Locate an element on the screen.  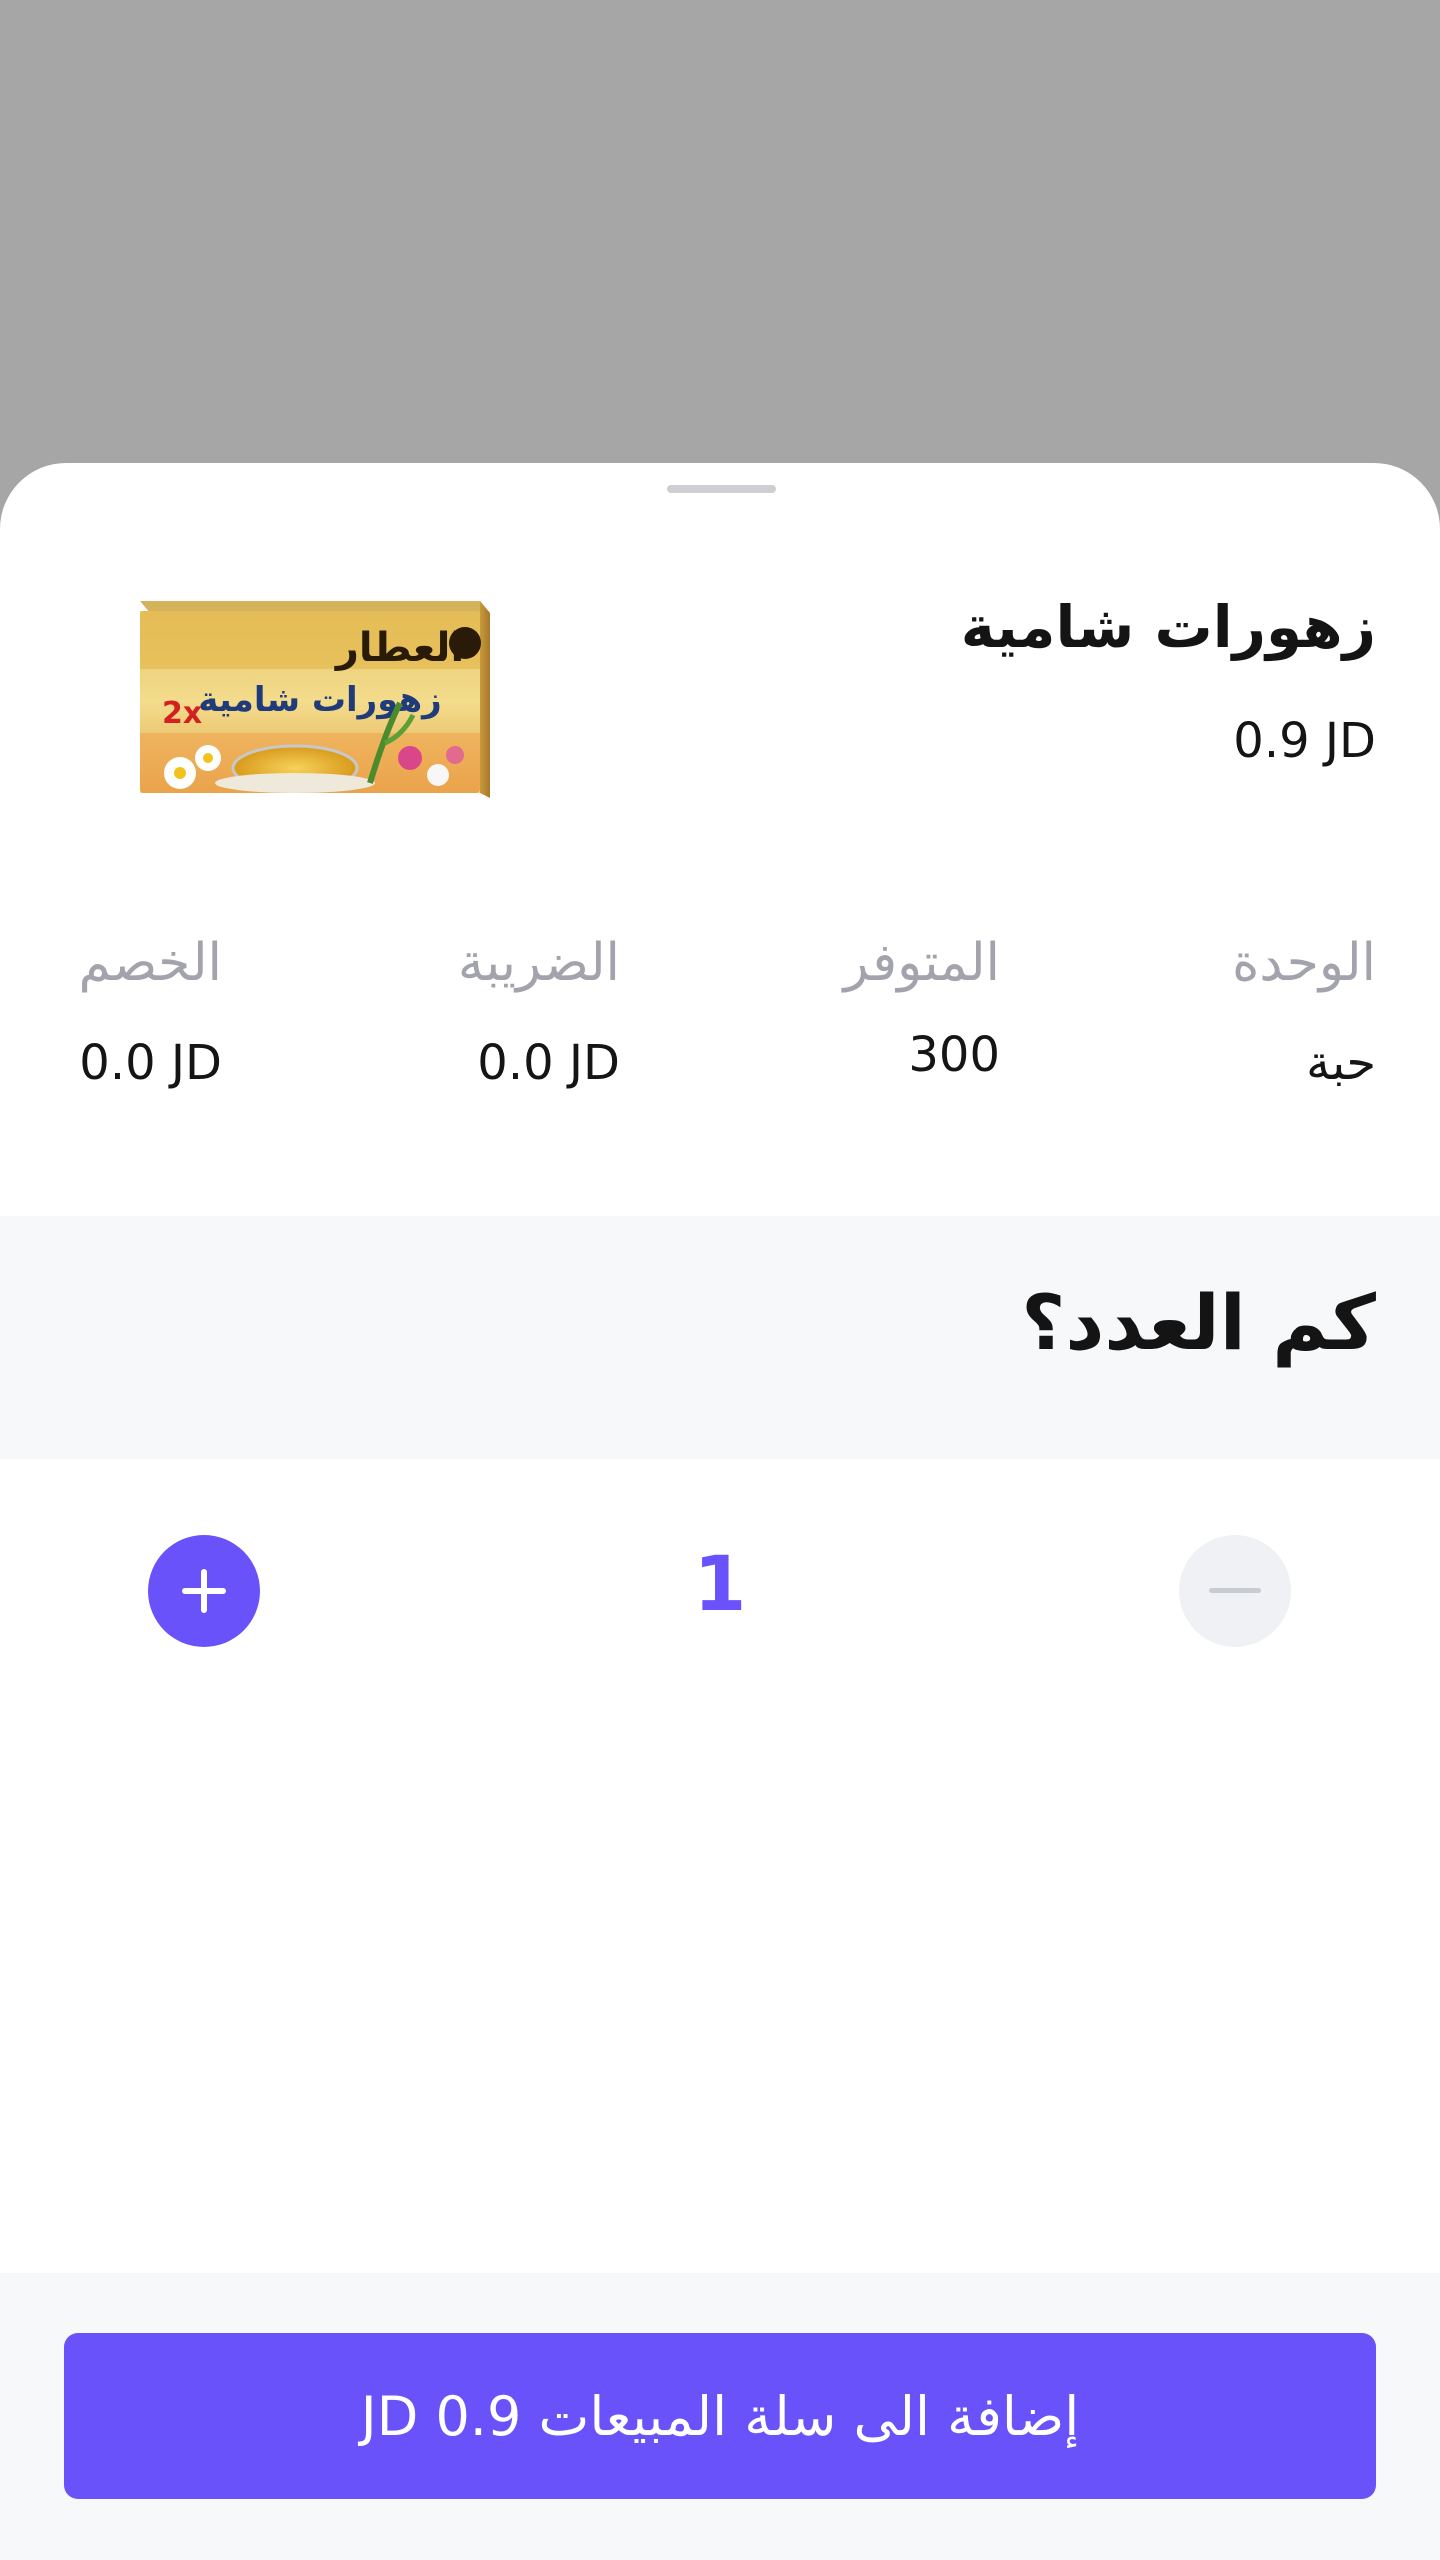
quantity-header: كم العدد؟ is located at coordinates (720, 1337).